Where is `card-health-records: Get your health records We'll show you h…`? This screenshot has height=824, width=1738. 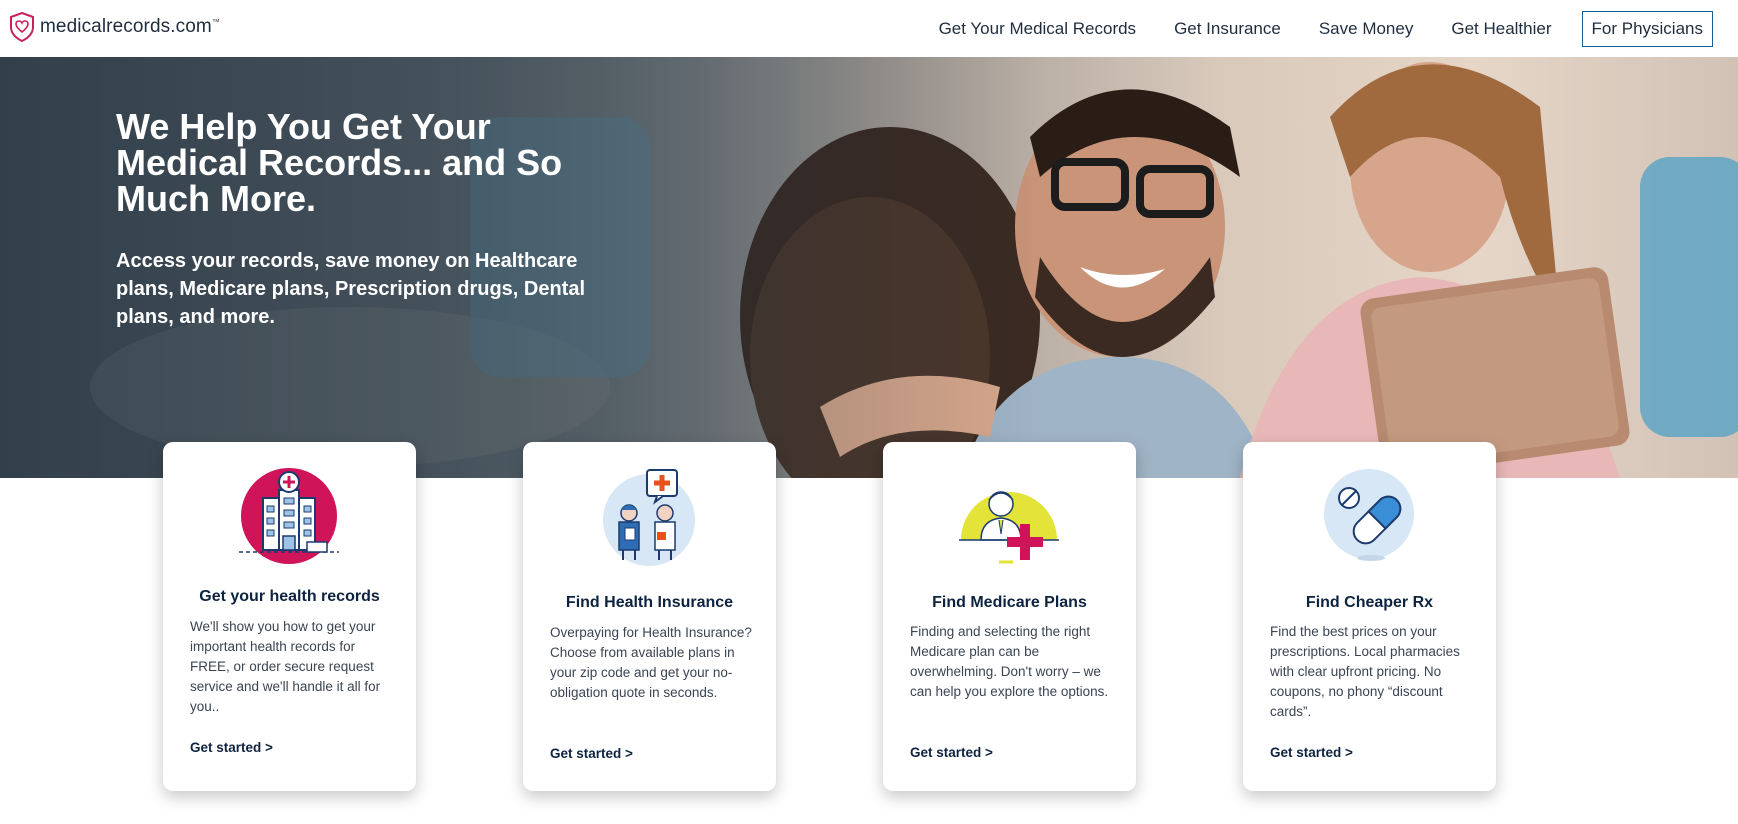
card-health-records: Get your health records We'll show you h… is located at coordinates (289, 616).